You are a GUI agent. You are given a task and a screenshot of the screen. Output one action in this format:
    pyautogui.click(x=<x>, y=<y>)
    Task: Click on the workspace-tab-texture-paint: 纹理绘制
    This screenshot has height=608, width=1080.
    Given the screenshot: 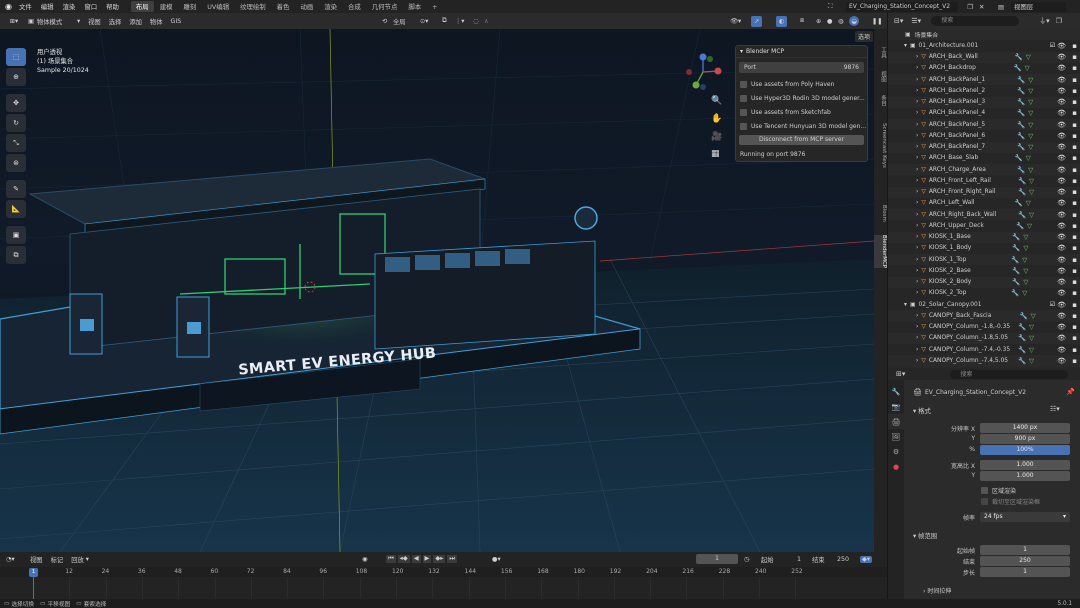 What is the action you would take?
    pyautogui.click(x=253, y=6)
    